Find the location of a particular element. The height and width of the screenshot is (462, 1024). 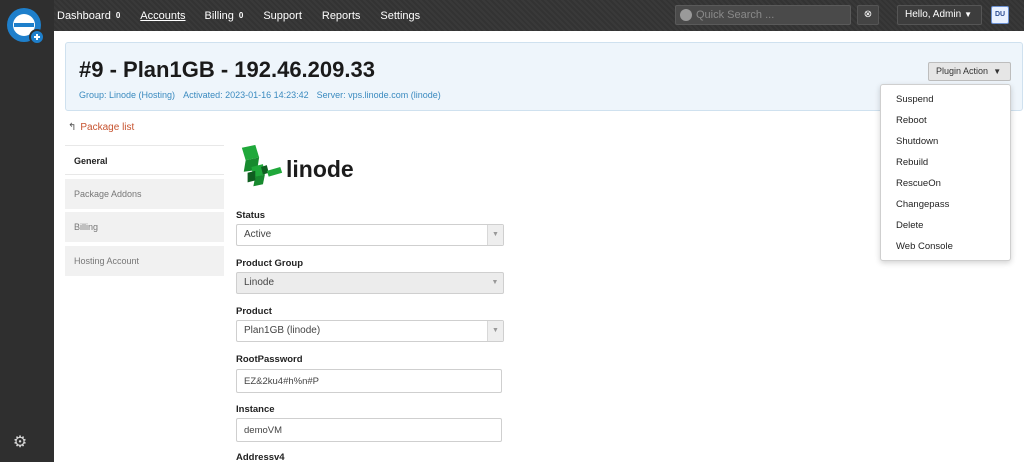

package-list-link: ↰ Package list is located at coordinates (101, 127).